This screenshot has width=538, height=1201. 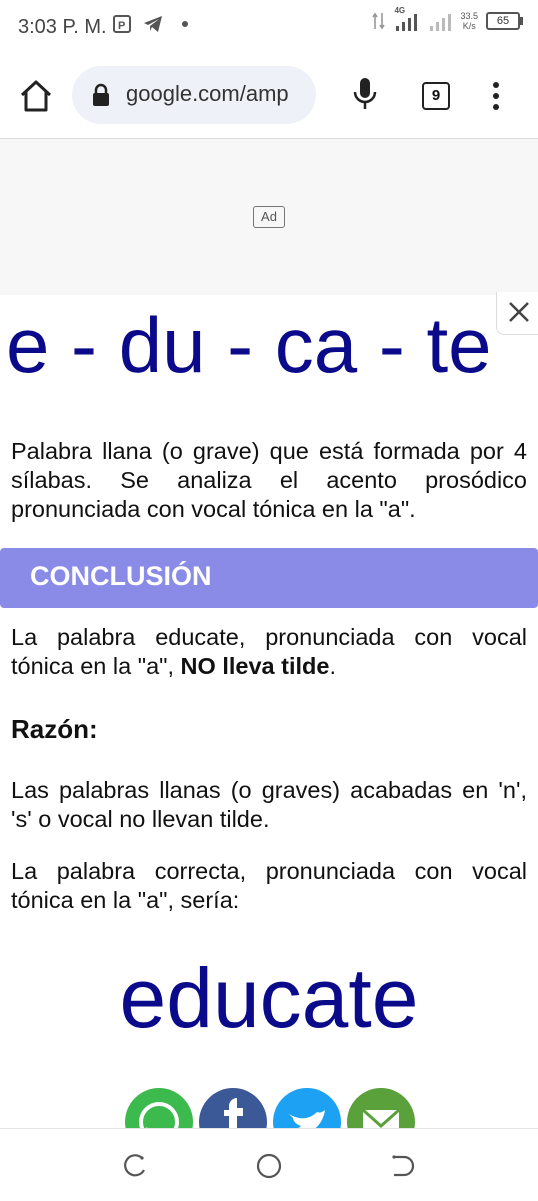 What do you see at coordinates (403, 1166) in the screenshot?
I see `back-icon` at bounding box center [403, 1166].